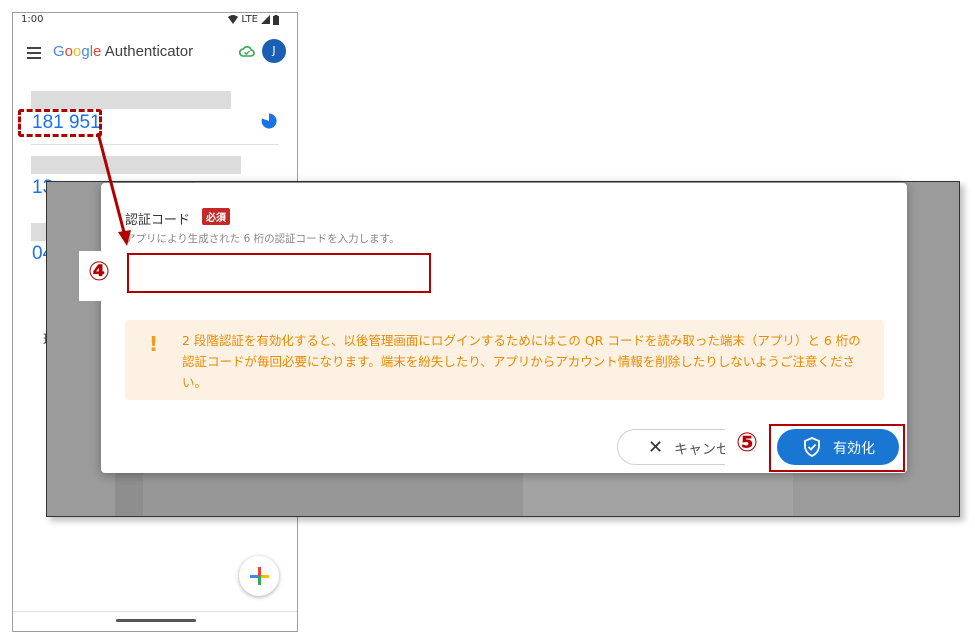  What do you see at coordinates (247, 51) in the screenshot?
I see `cloud-sync-icon` at bounding box center [247, 51].